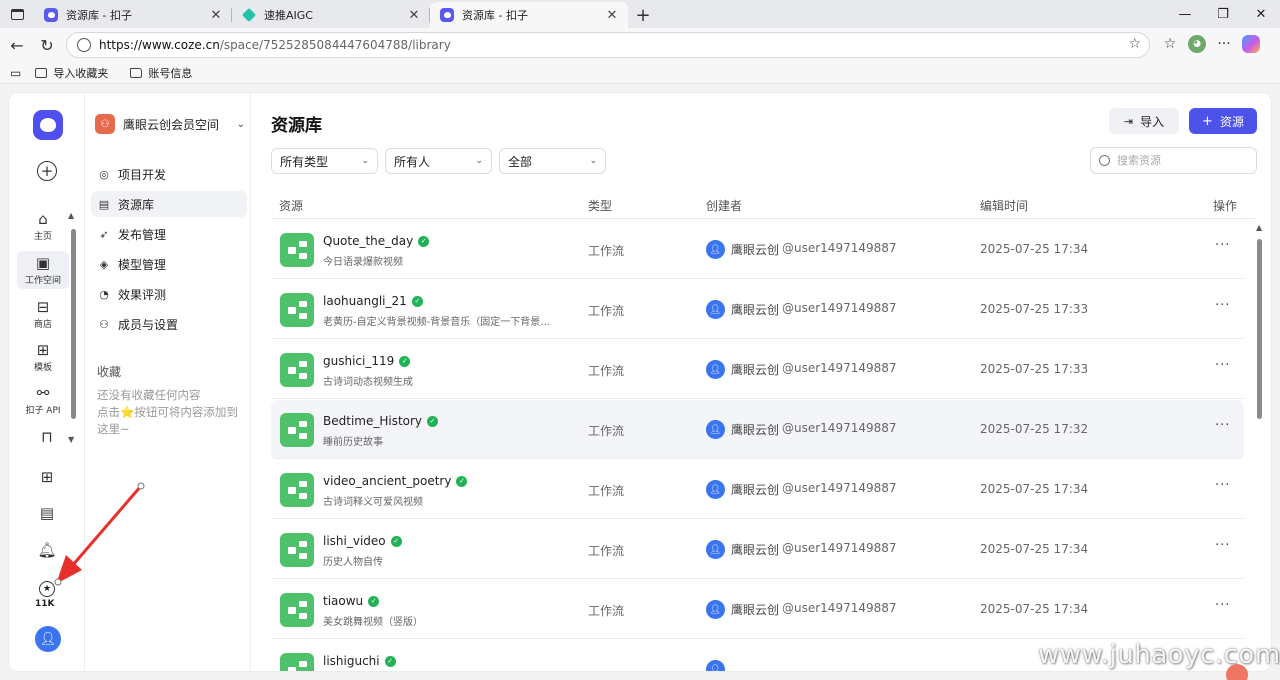 This screenshot has width=1280, height=680. Describe the element at coordinates (606, 611) in the screenshot. I see `resource-type: 工作流` at that location.